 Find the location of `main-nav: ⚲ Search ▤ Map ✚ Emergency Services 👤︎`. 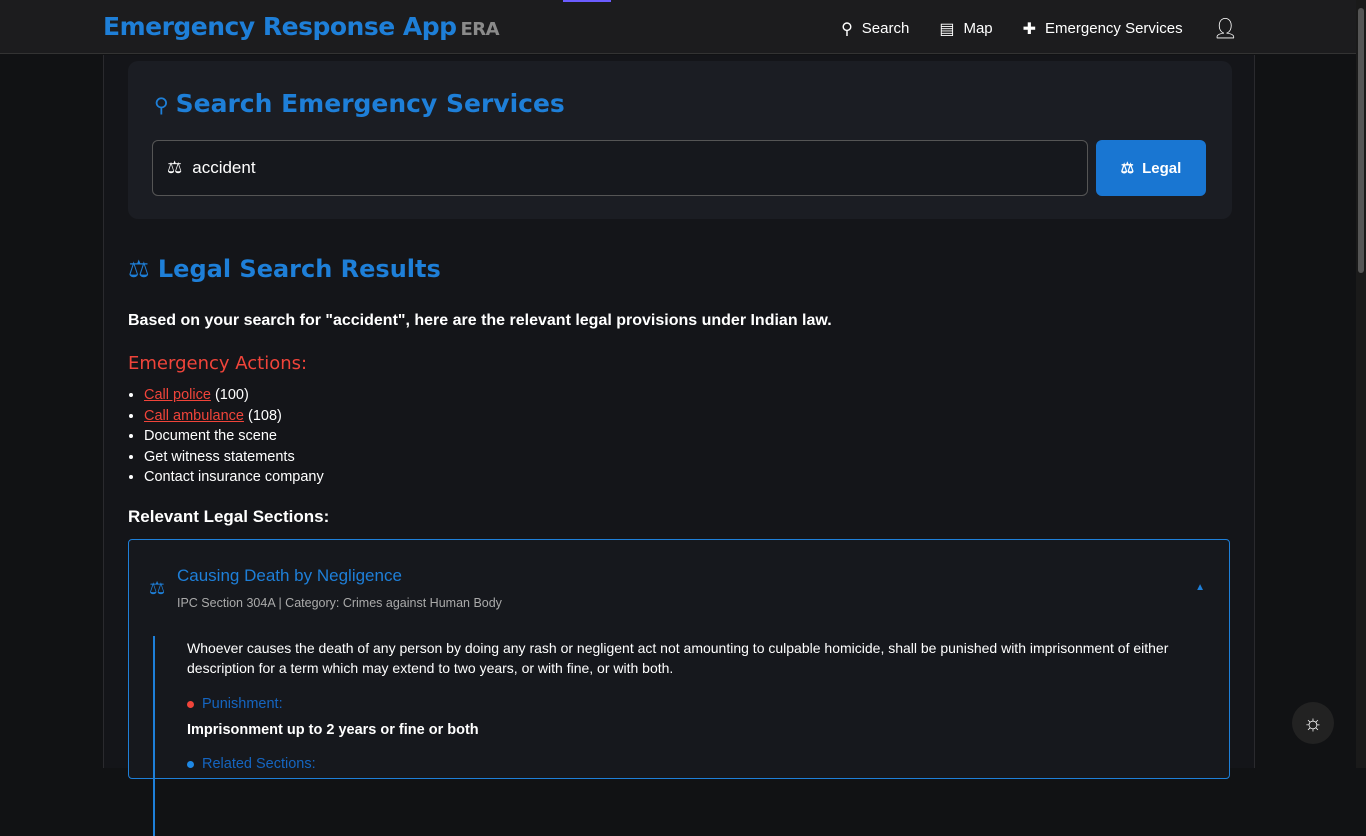

main-nav: ⚲ Search ▤ Map ✚ Emergency Services 👤︎ is located at coordinates (1039, 28).